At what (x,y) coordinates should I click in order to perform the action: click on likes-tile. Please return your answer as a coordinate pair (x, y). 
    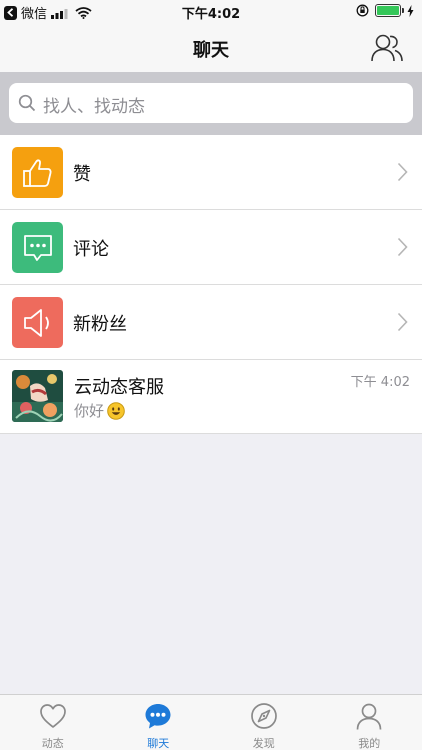
    Looking at the image, I should click on (37, 172).